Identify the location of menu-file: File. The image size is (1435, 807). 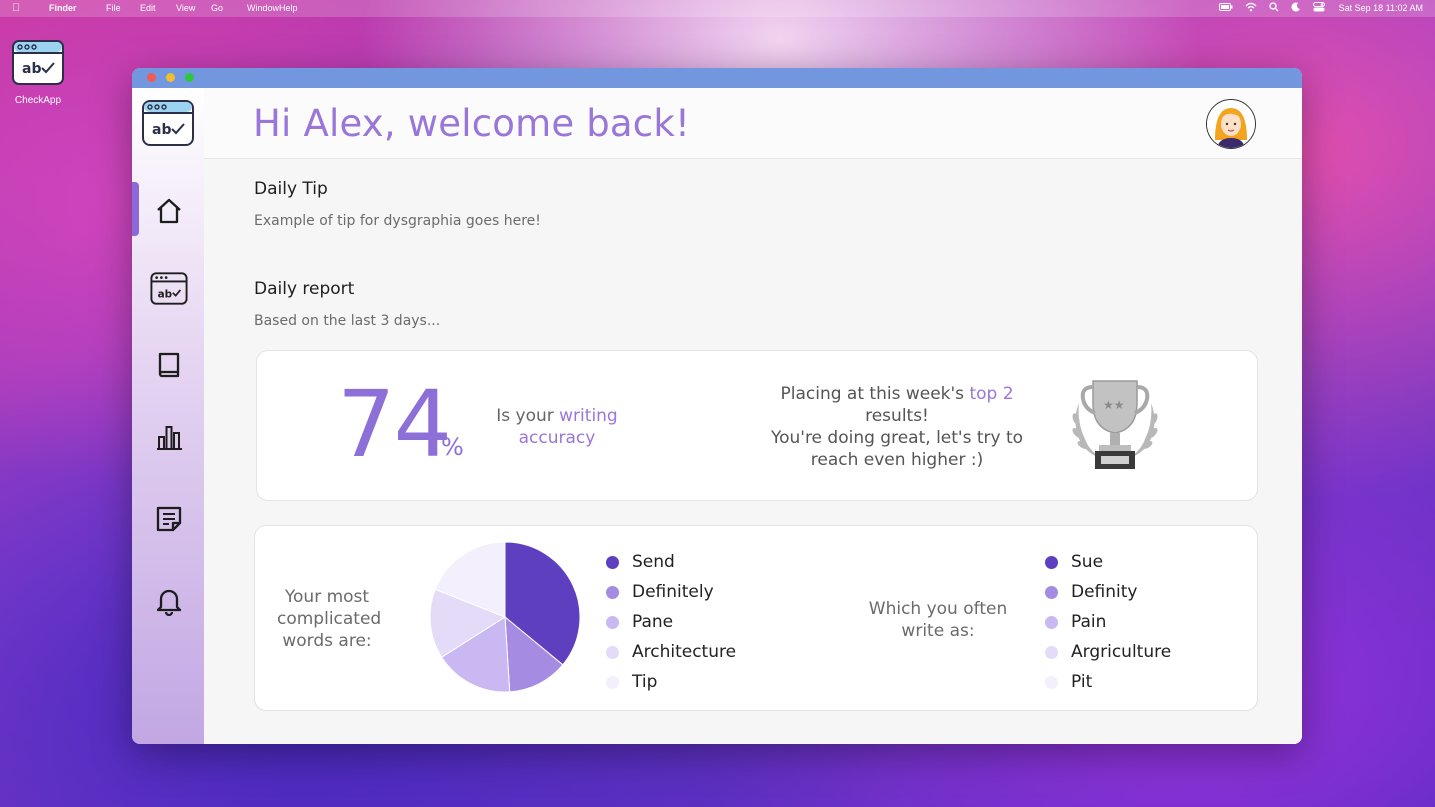
(113, 8).